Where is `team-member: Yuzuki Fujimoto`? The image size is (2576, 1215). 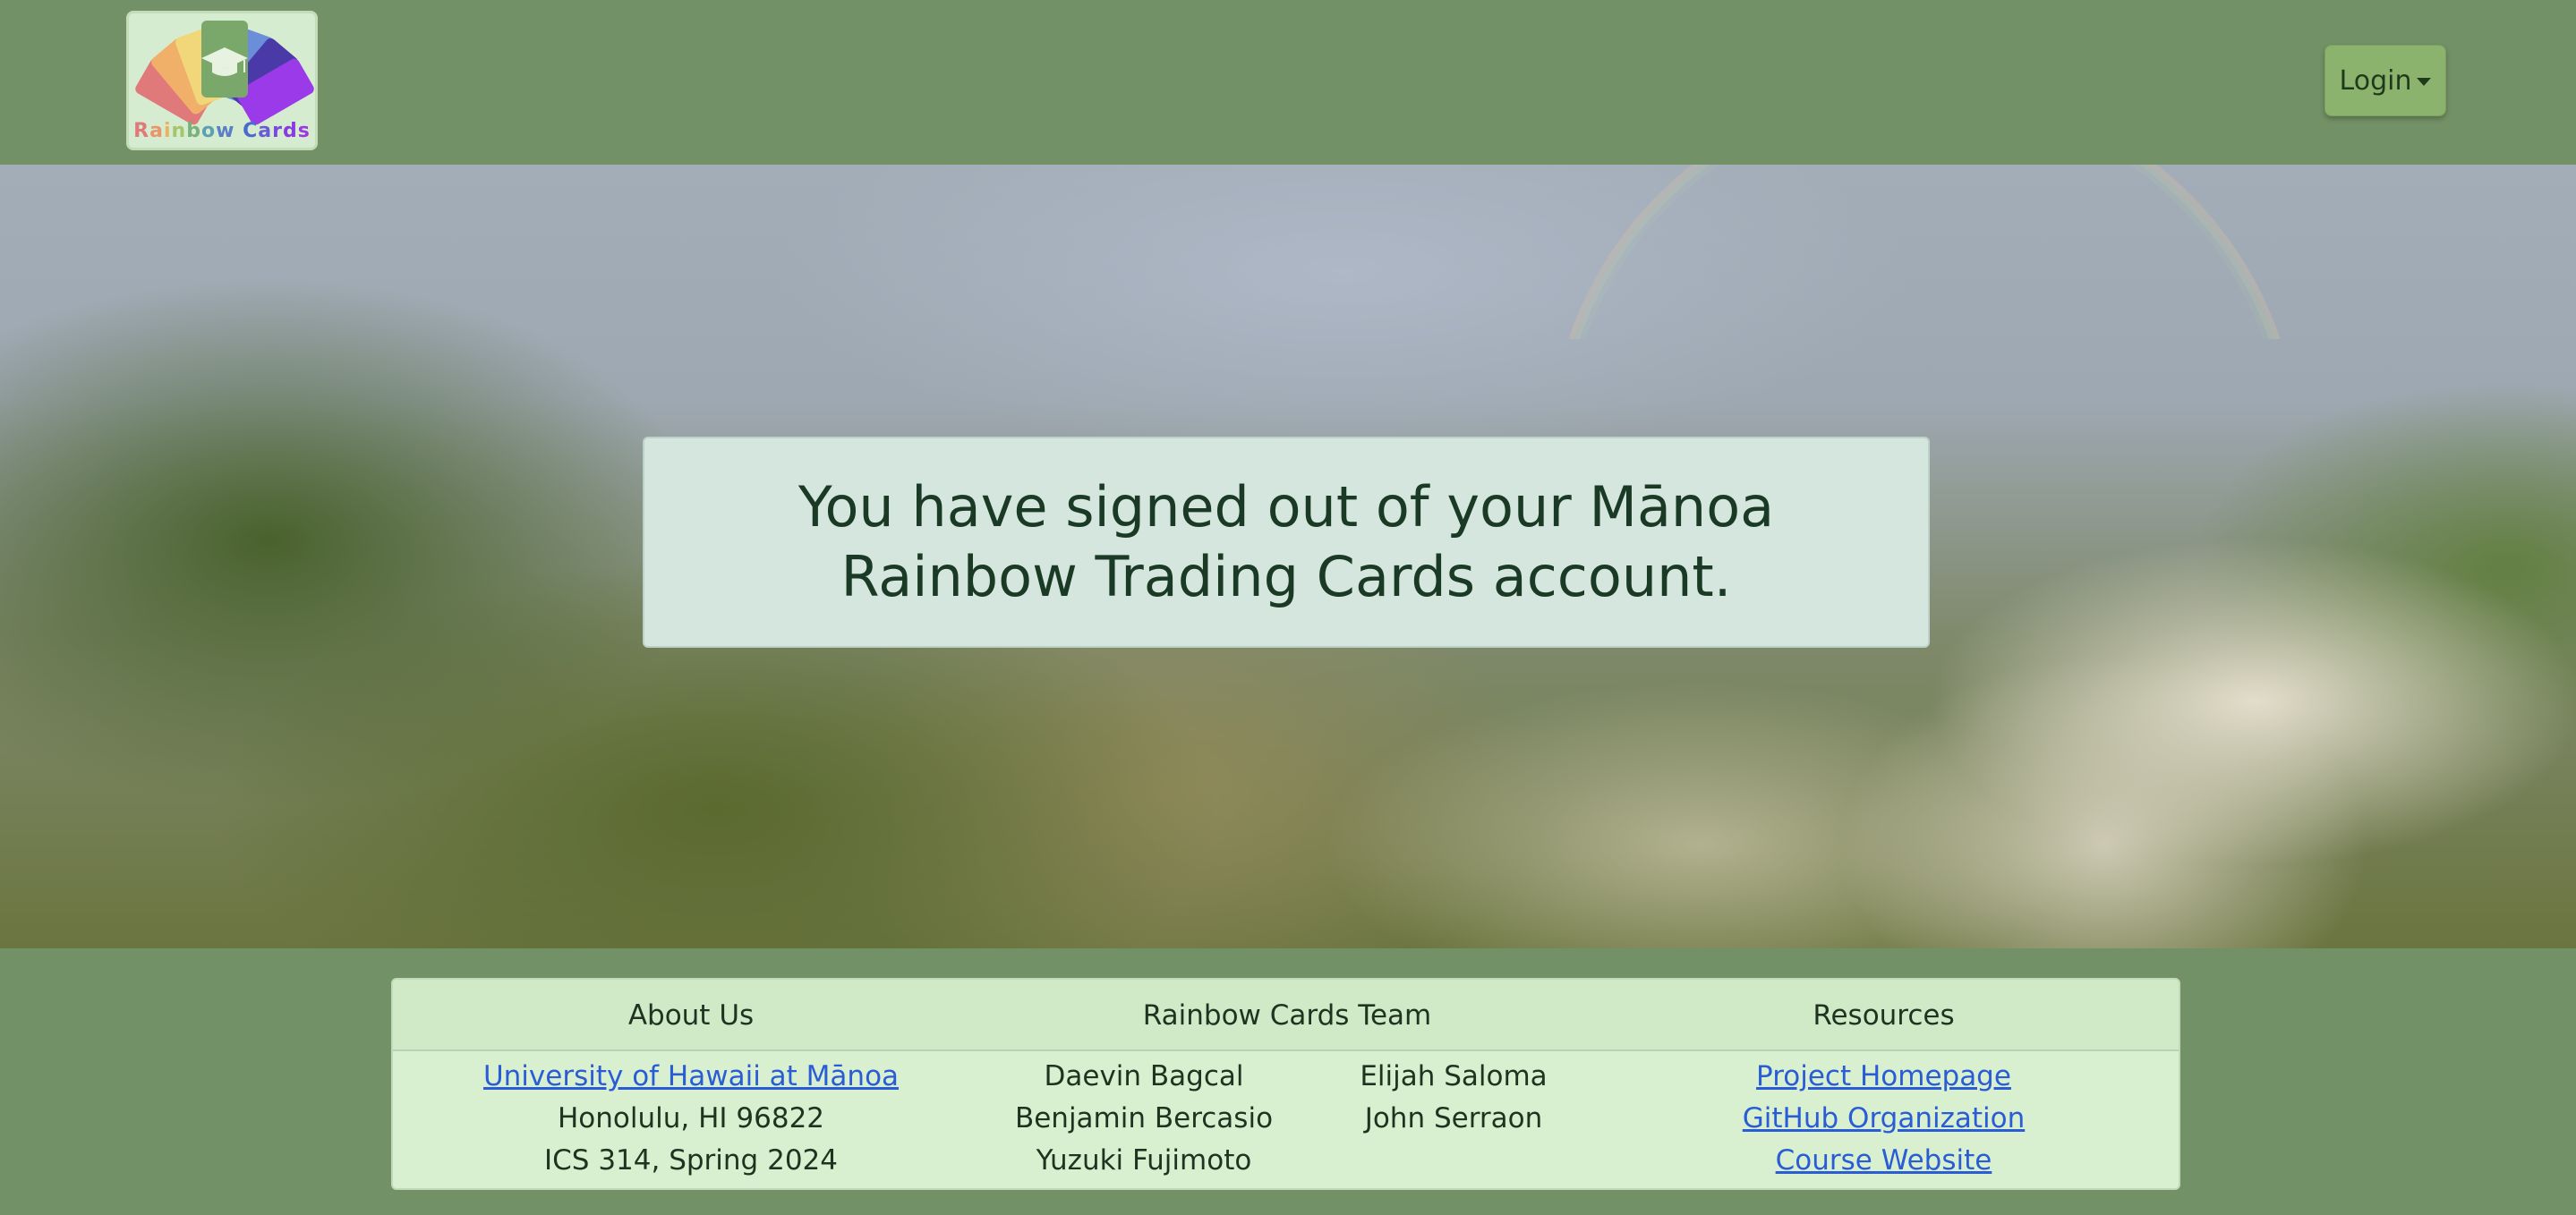 team-member: Yuzuki Fujimoto is located at coordinates (1144, 1161).